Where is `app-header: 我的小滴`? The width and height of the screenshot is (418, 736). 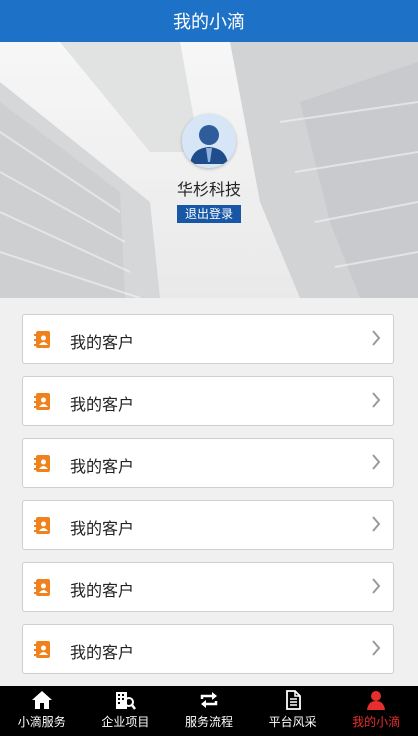
app-header: 我的小滴 is located at coordinates (209, 21).